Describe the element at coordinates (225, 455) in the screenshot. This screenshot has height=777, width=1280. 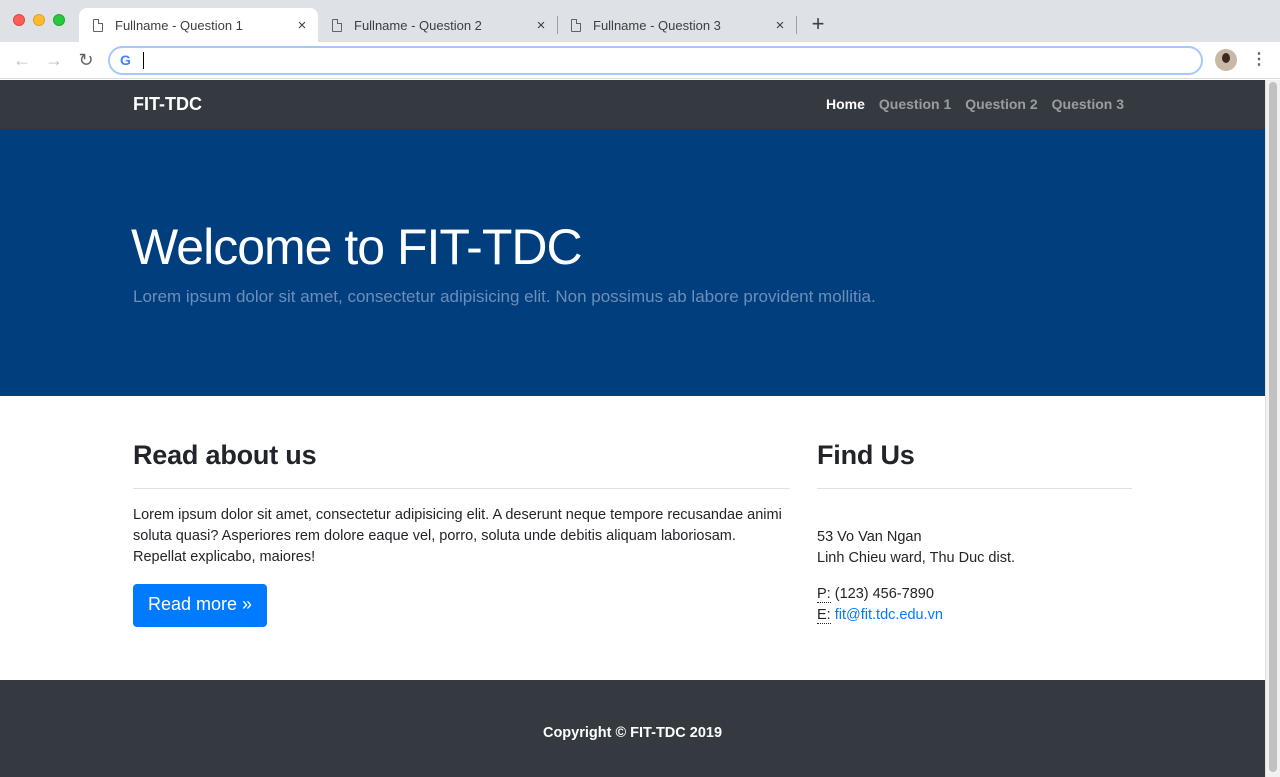
I see `about-heading: Read about us` at that location.